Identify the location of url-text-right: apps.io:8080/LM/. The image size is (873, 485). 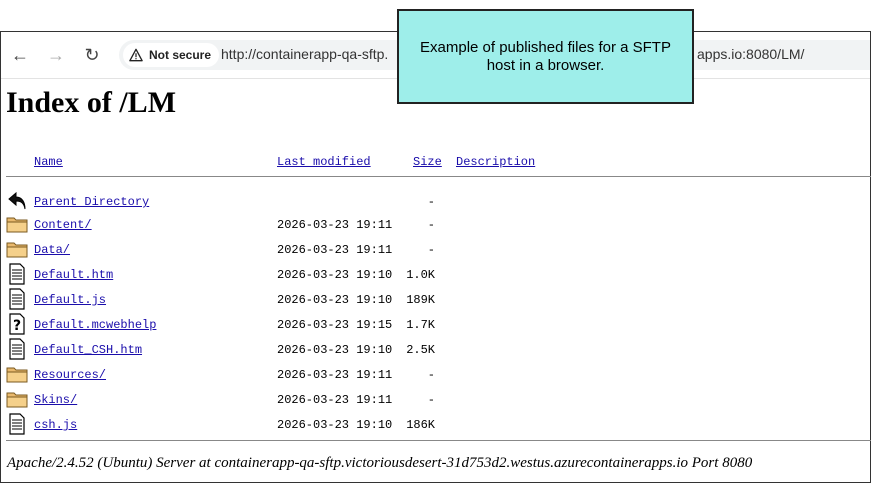
(750, 54).